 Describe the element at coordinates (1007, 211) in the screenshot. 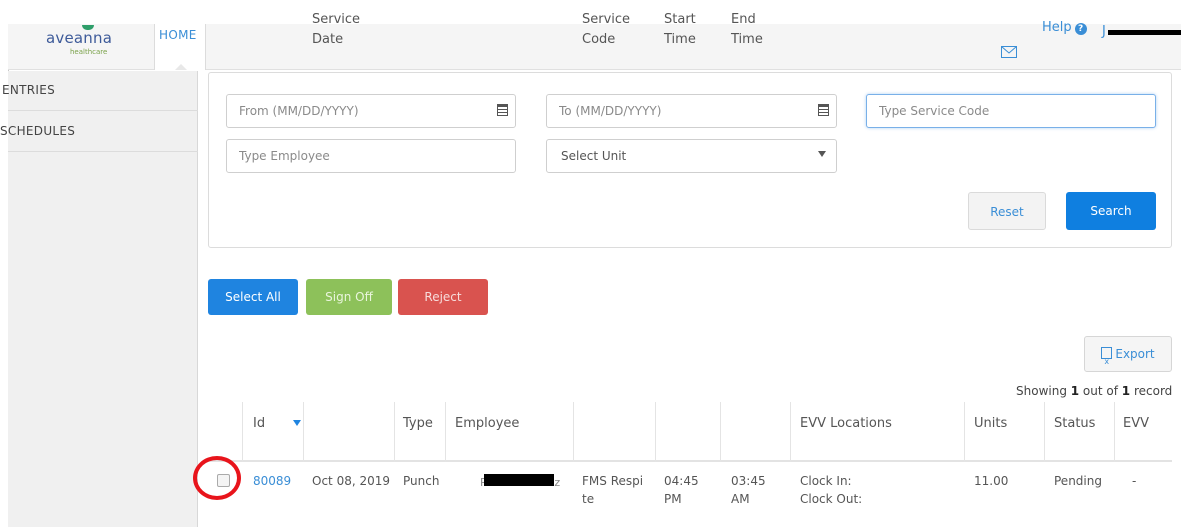

I see `reset-button: Reset` at that location.